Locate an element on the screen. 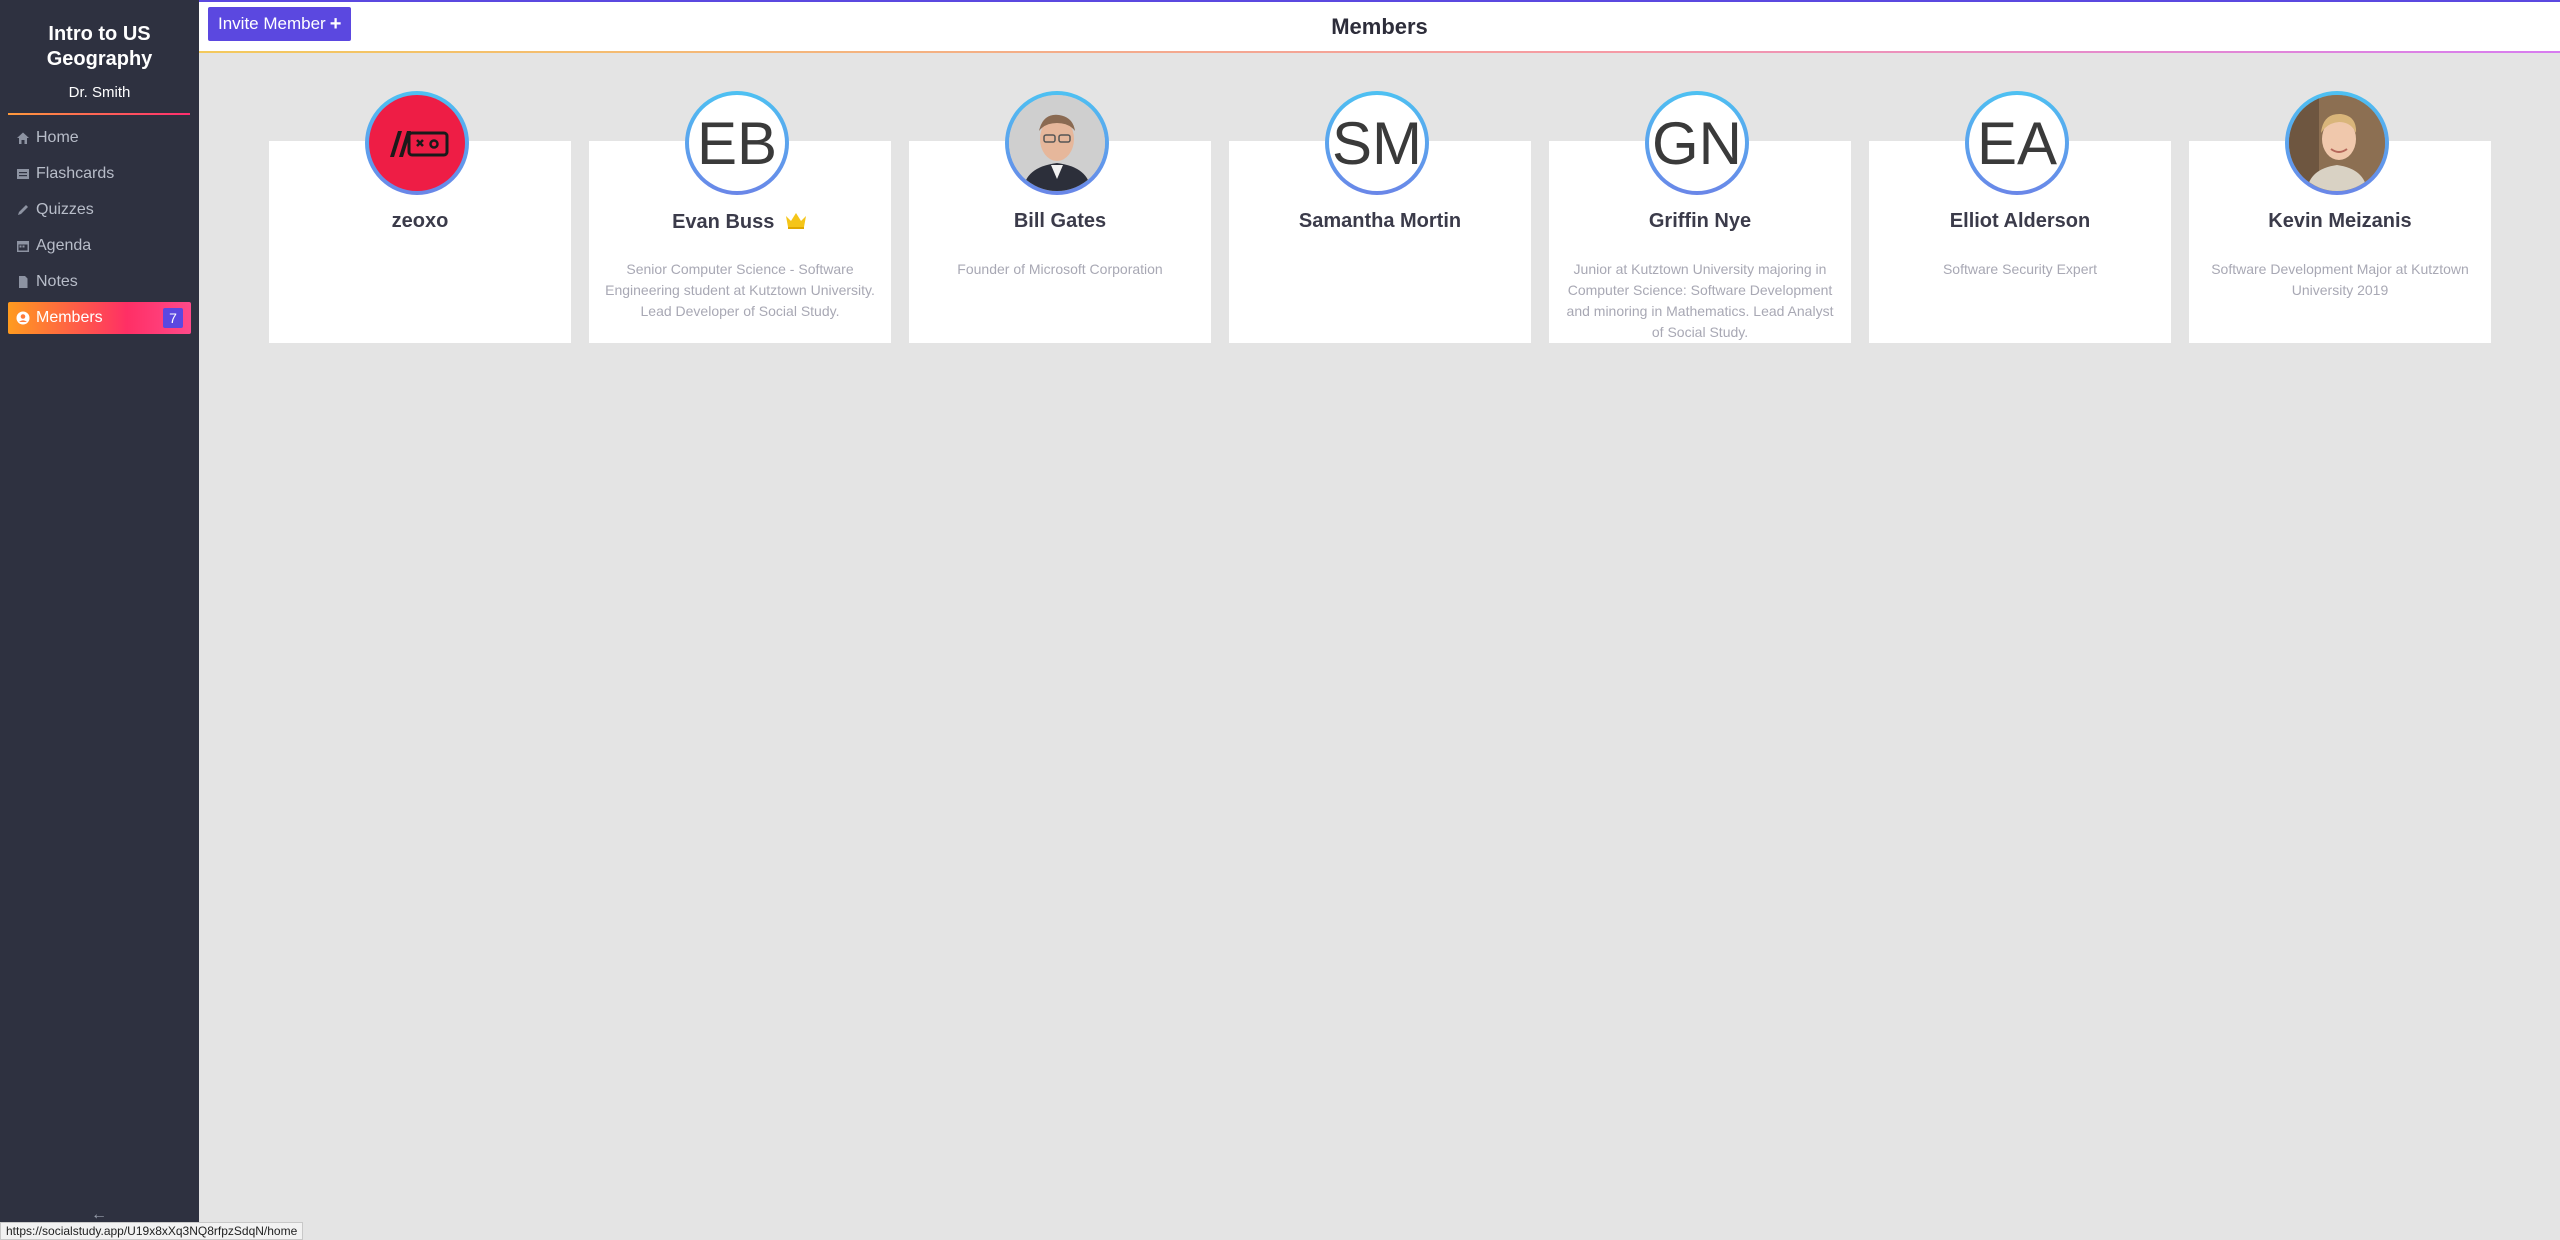 The width and height of the screenshot is (2560, 1240). avatar: GN is located at coordinates (1697, 143).